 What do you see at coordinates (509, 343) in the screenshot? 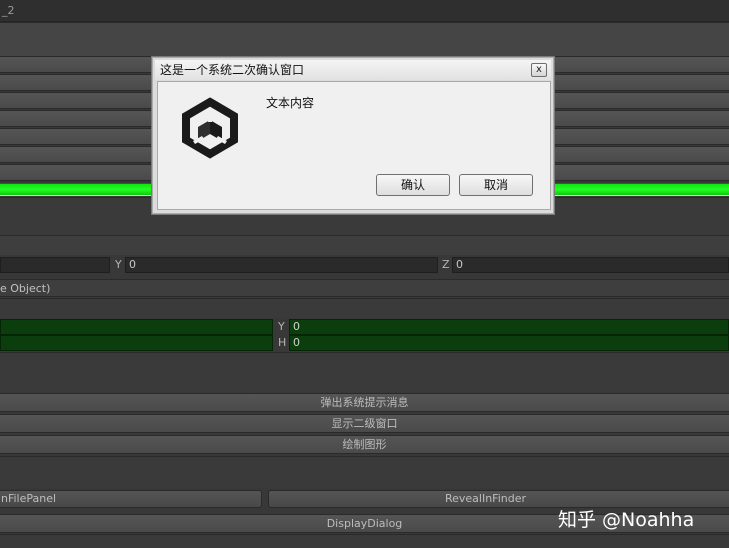
I see `rect-h-field: 0` at bounding box center [509, 343].